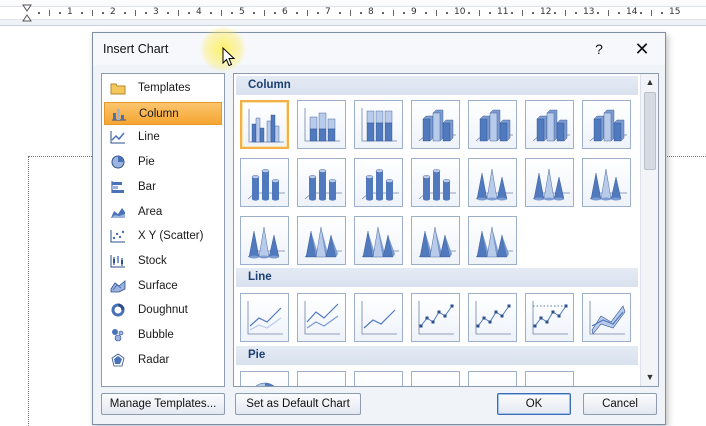  I want to click on chart-type-column: Column, so click(163, 113).